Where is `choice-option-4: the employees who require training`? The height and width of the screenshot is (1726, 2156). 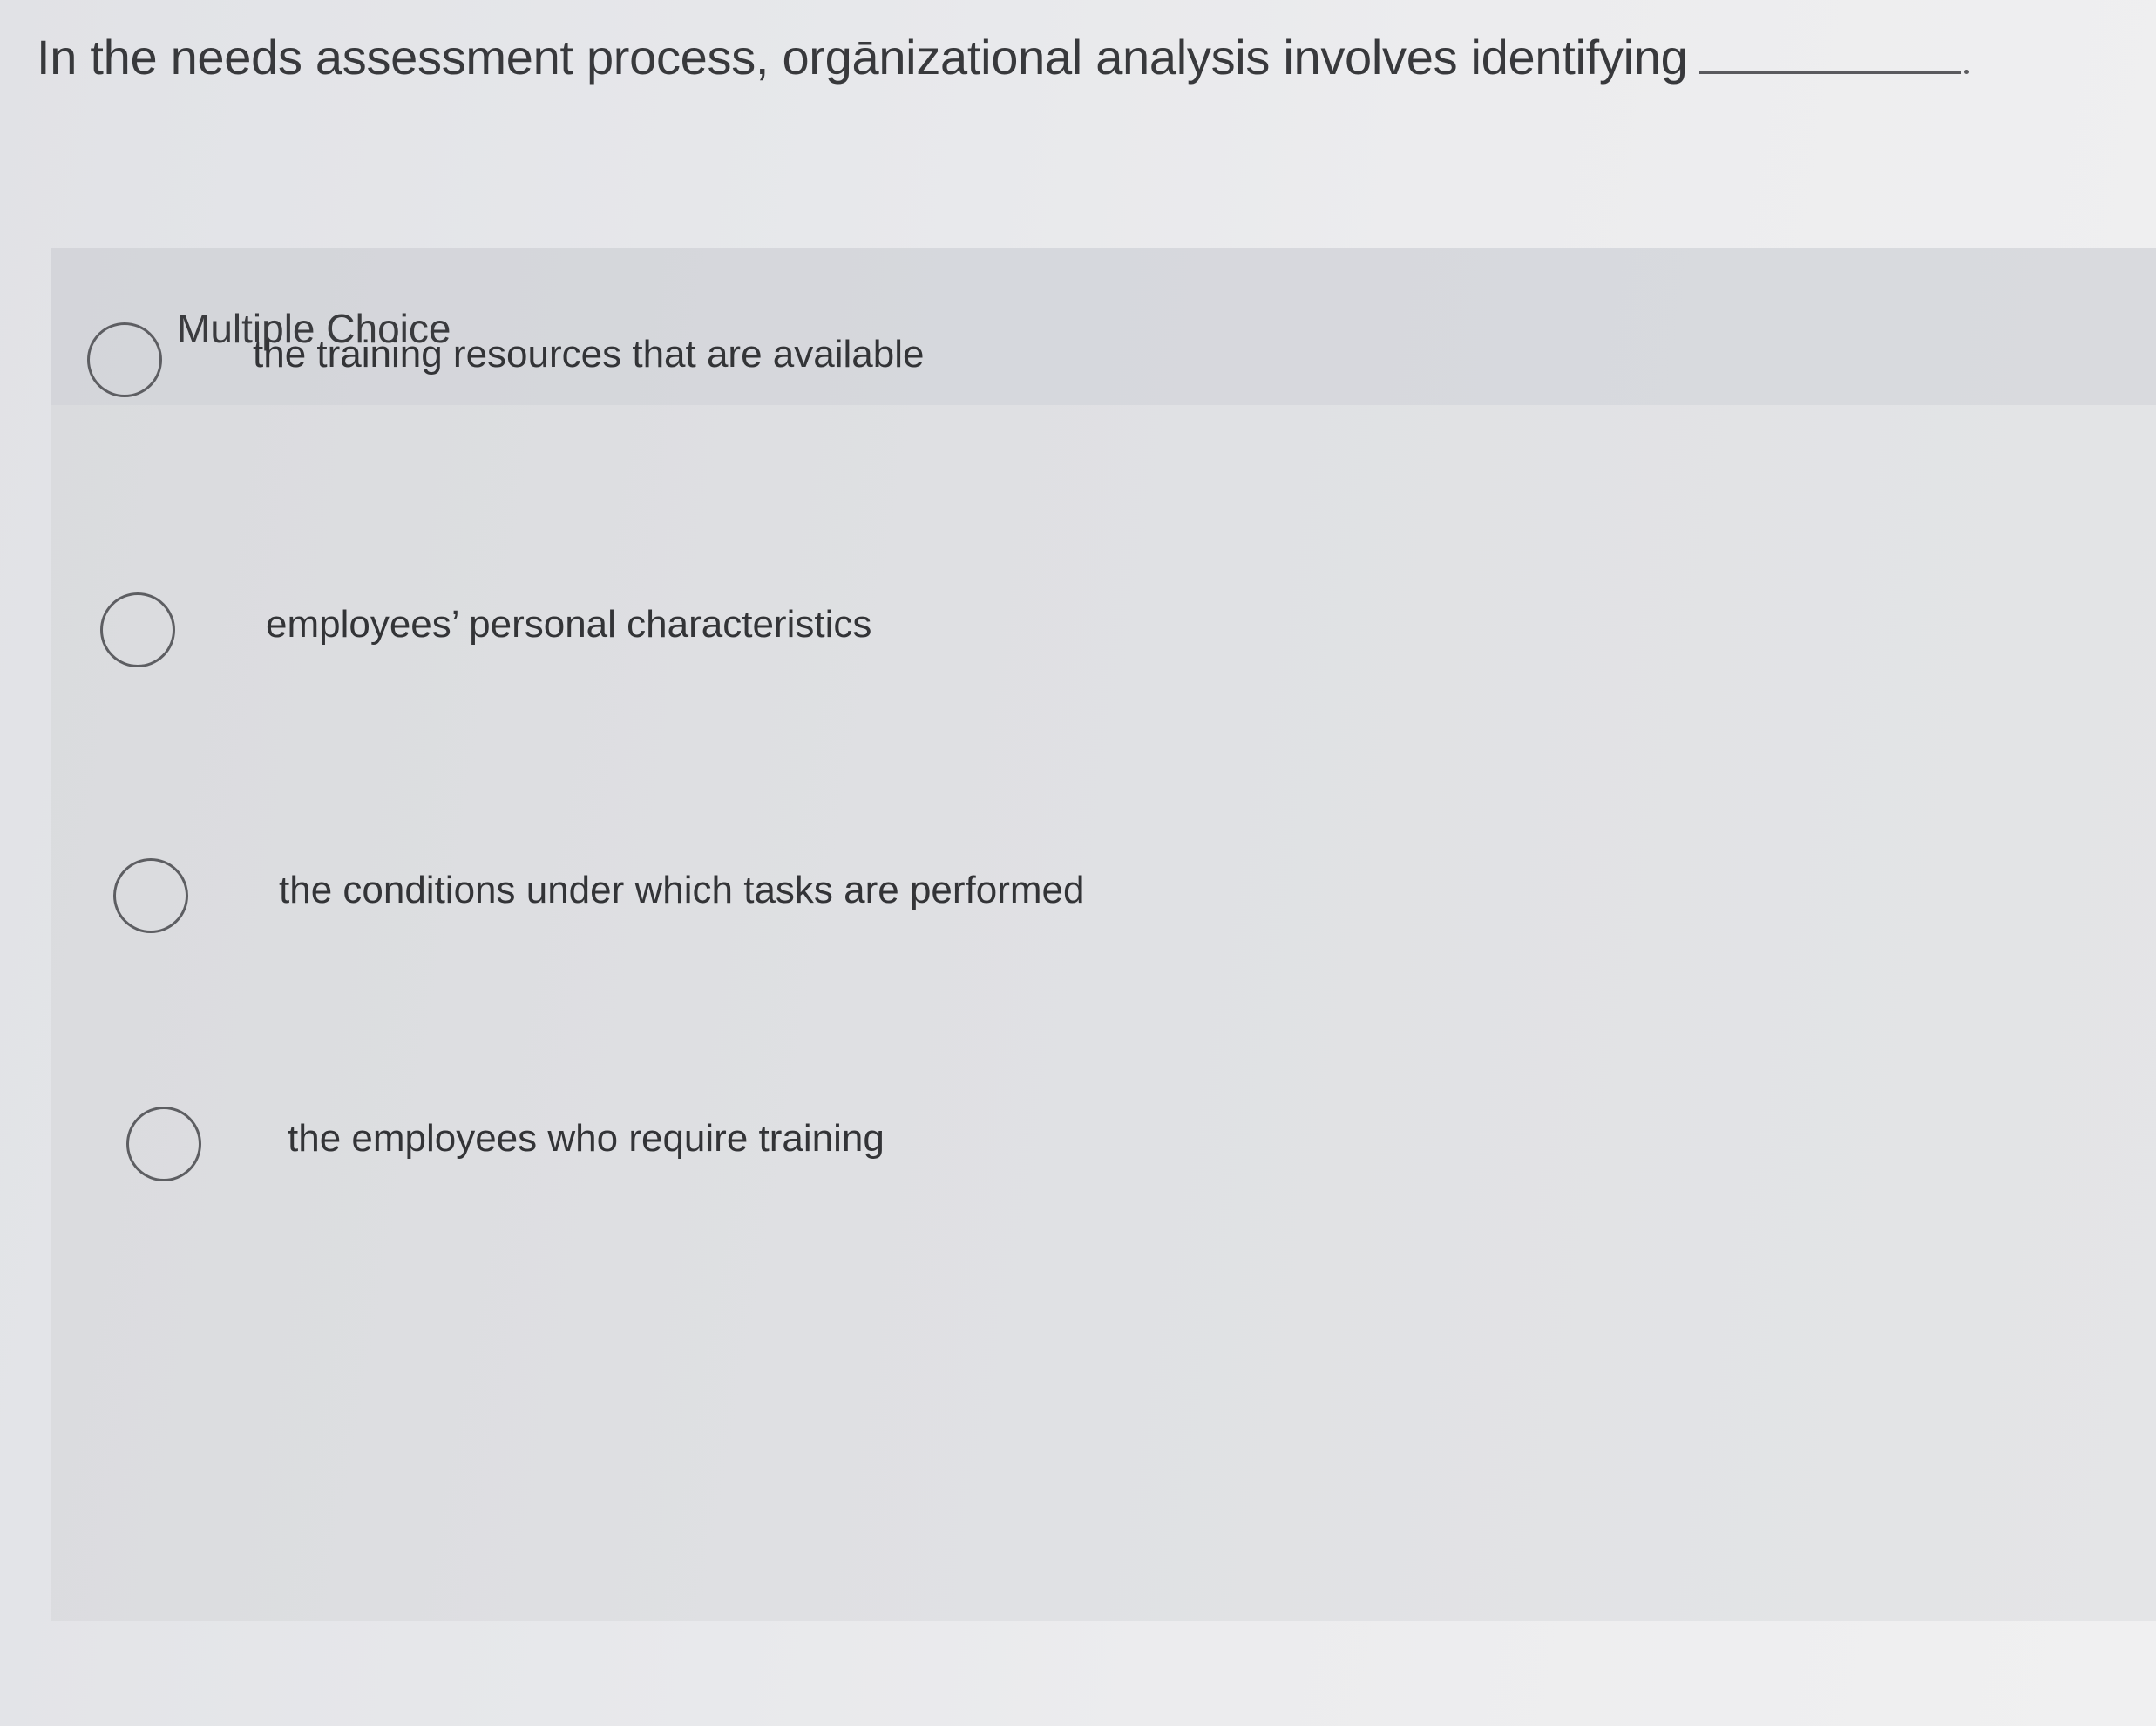 choice-option-4: the employees who require training is located at coordinates (958, 1150).